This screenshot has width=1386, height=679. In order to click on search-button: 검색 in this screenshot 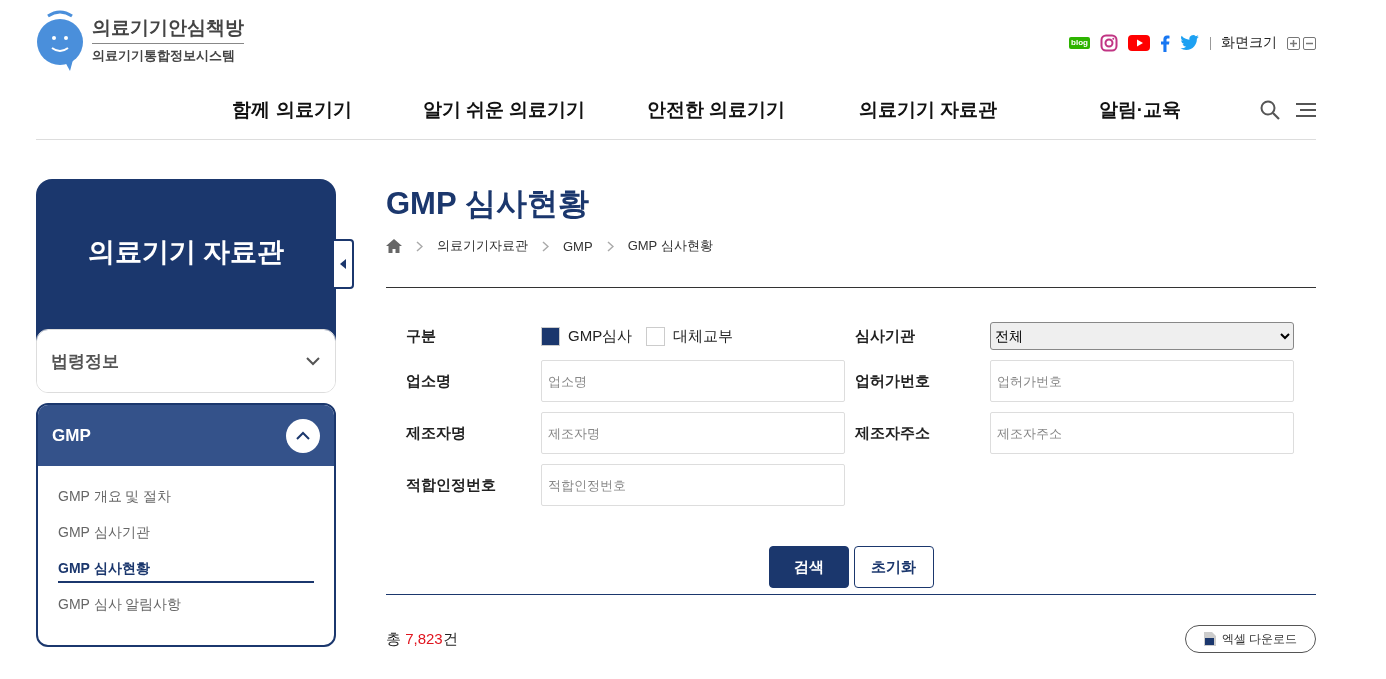, I will do `click(808, 567)`.